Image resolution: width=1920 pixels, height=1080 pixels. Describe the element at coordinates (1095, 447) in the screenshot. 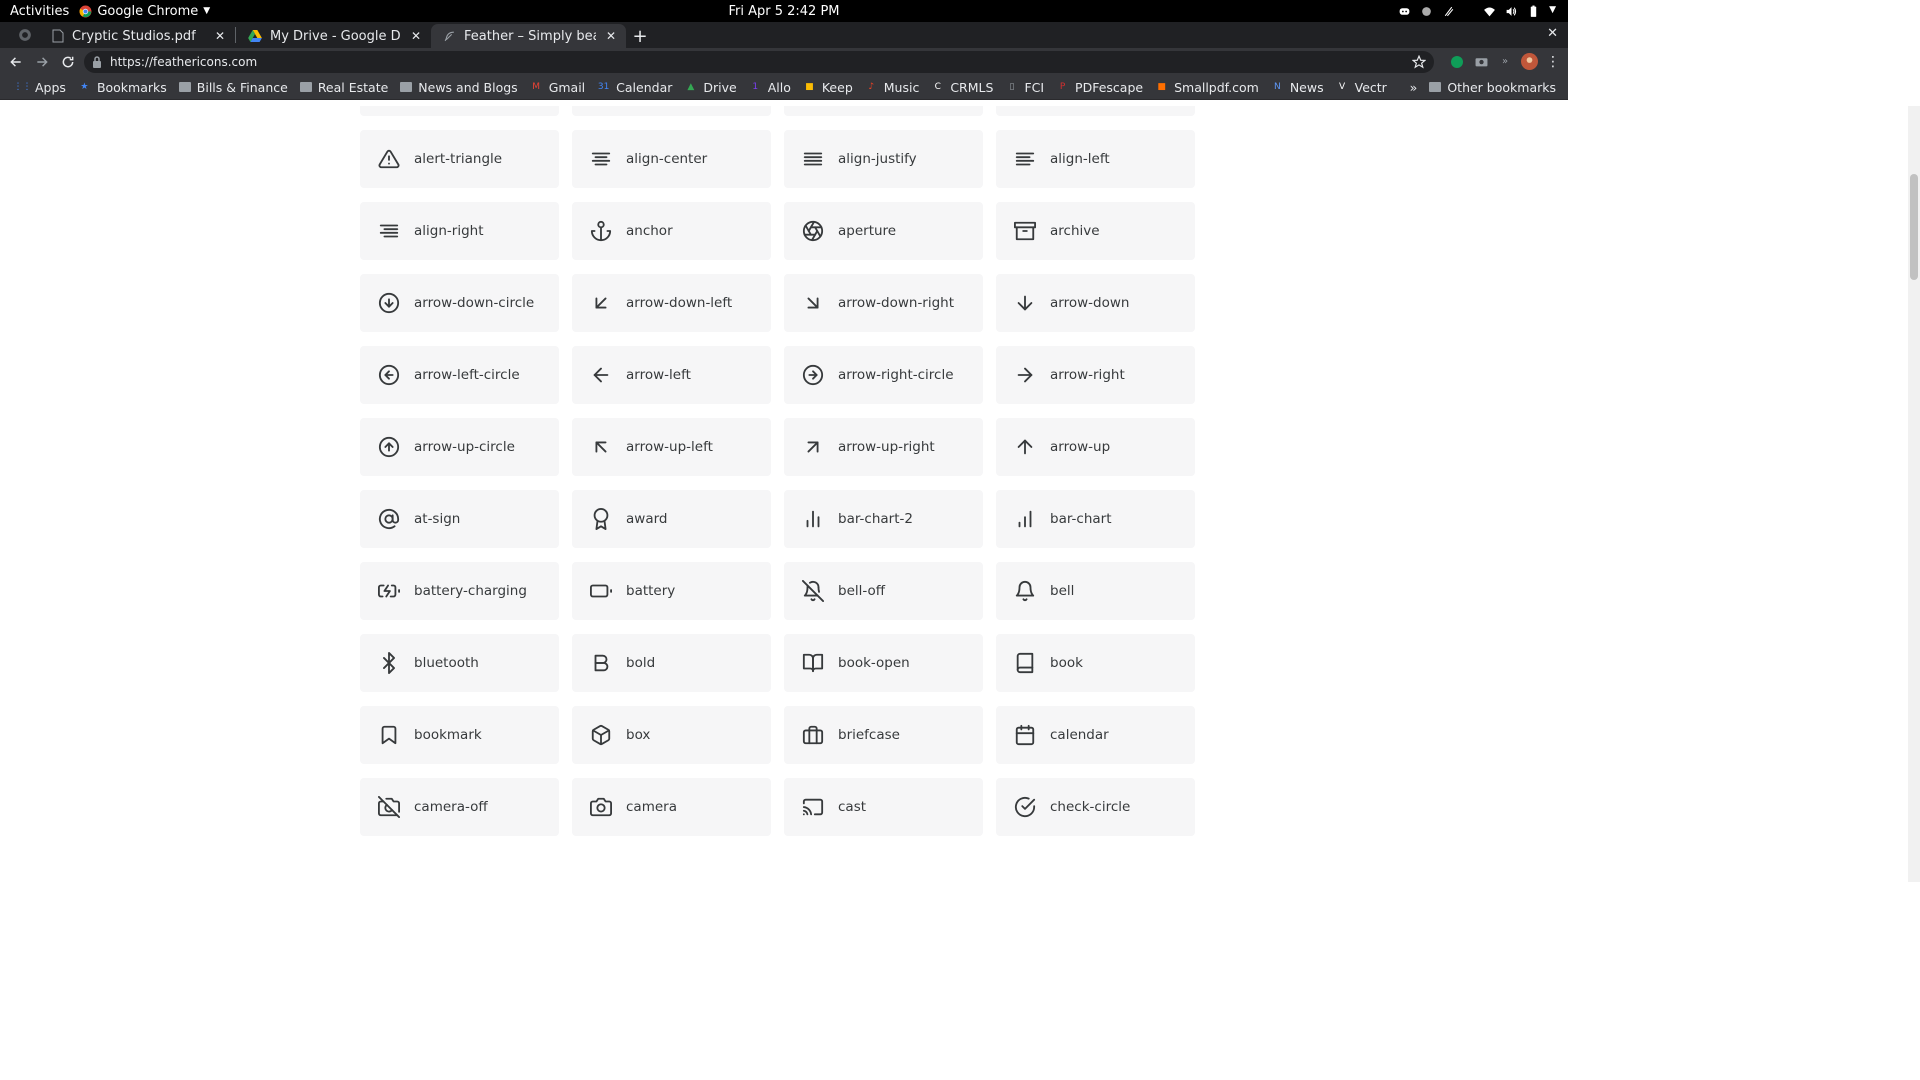

I see `icon-card-arrow-up: arrow-up` at that location.